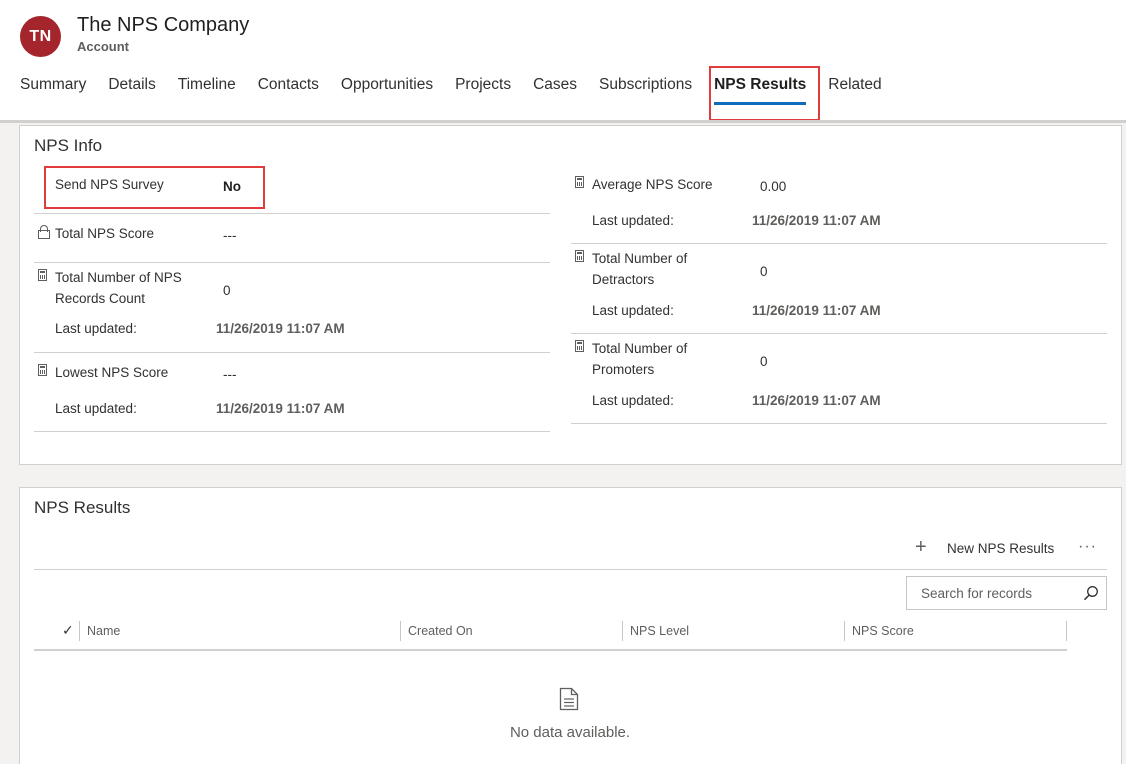  I want to click on tab-details: Details, so click(131, 88).